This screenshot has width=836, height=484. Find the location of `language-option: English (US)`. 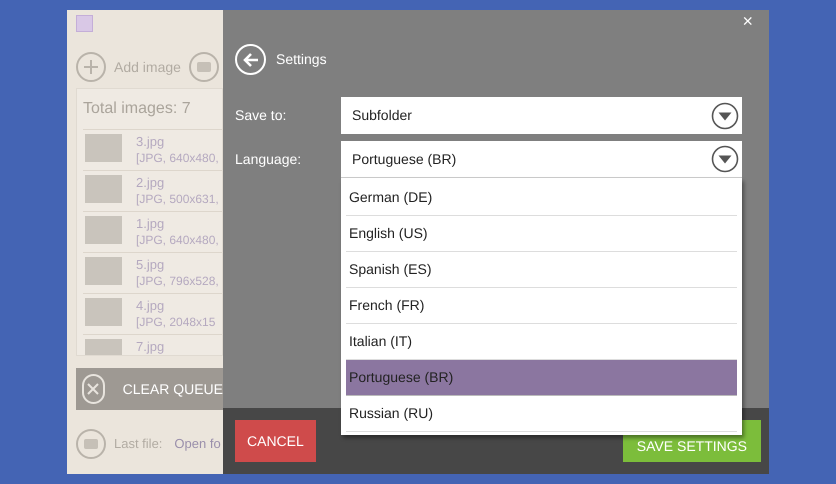

language-option: English (US) is located at coordinates (541, 234).